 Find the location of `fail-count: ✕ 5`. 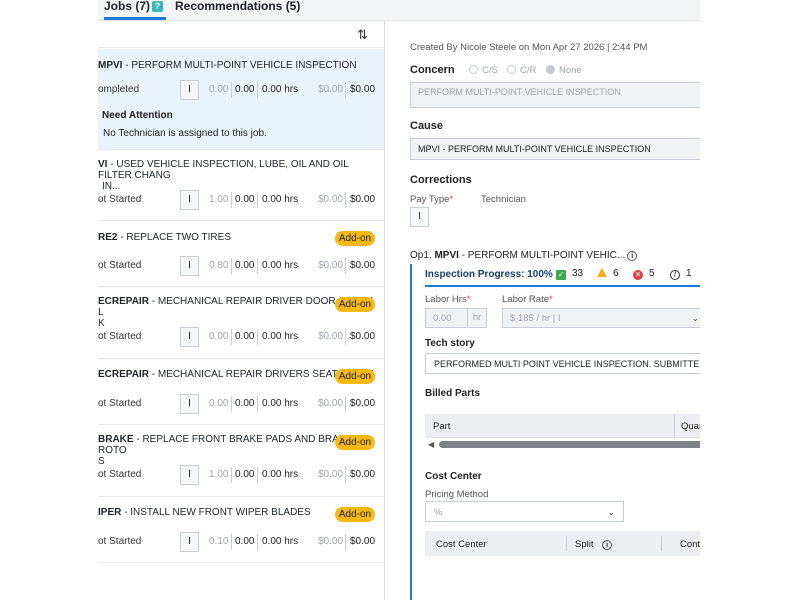

fail-count: ✕ 5 is located at coordinates (644, 274).